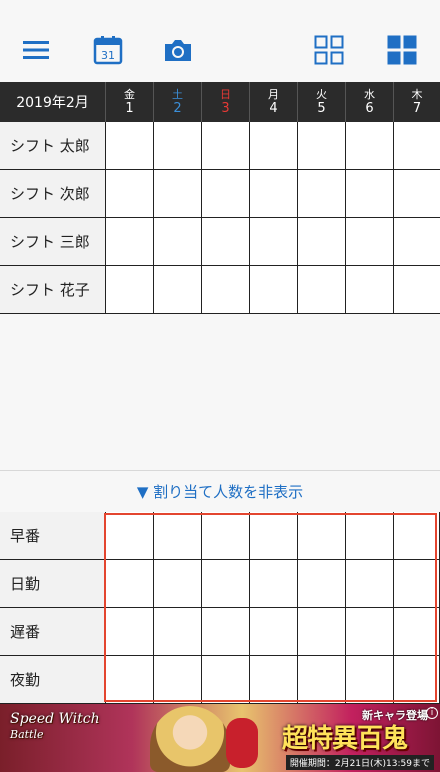 Image resolution: width=440 pixels, height=772 pixels. What do you see at coordinates (177, 94) in the screenshot?
I see `weekday-label: 土` at bounding box center [177, 94].